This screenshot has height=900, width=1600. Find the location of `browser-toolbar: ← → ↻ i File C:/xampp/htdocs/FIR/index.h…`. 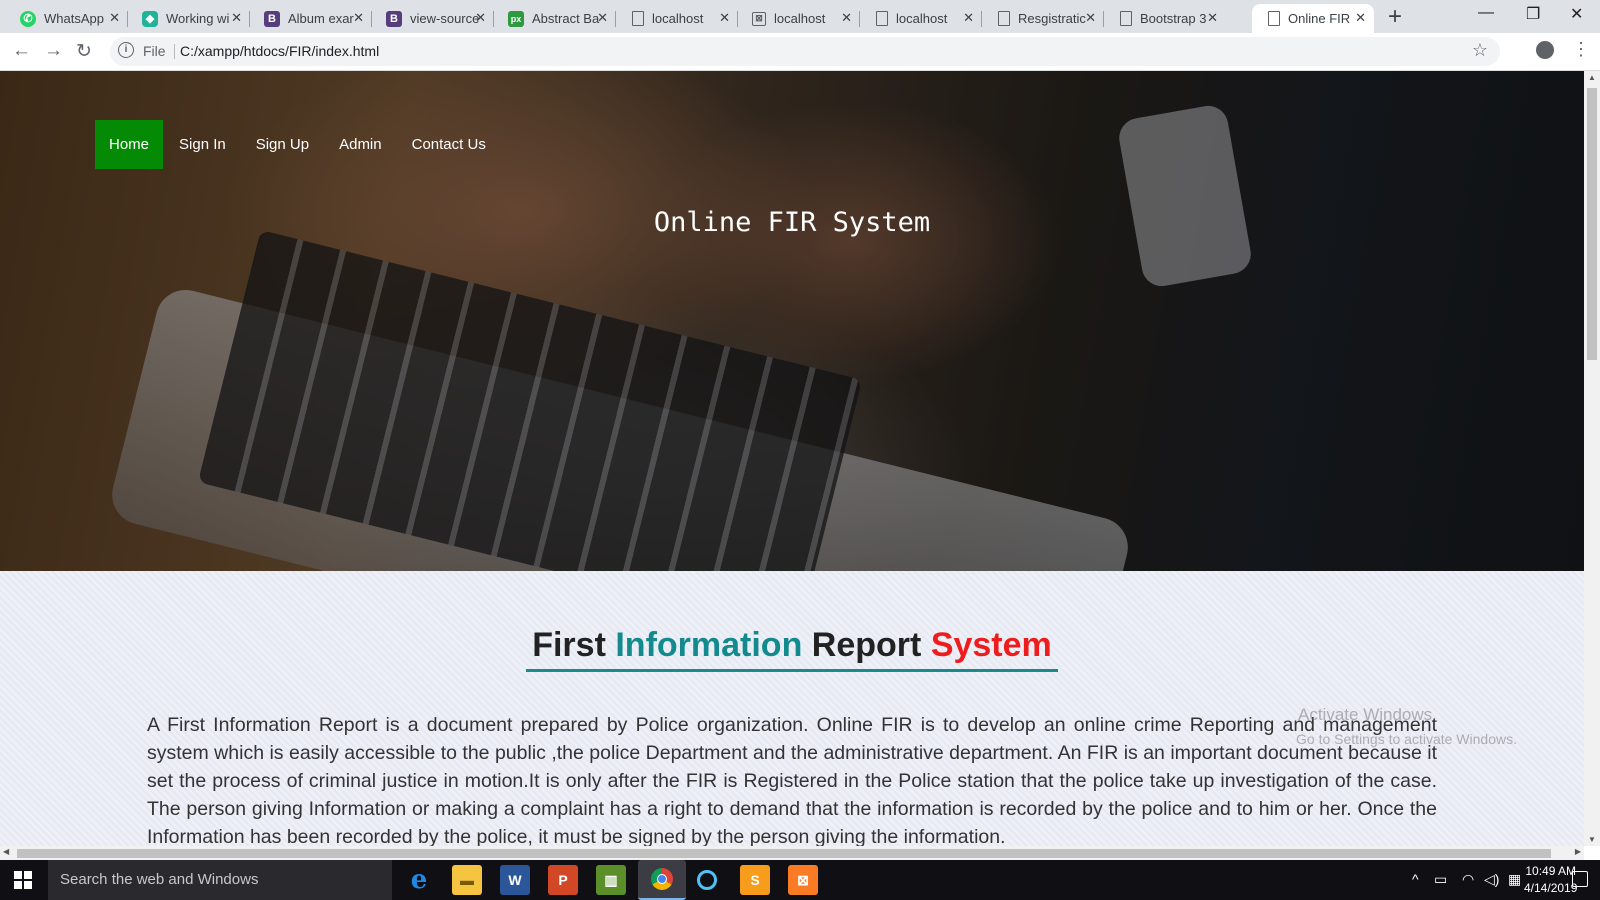

browser-toolbar: ← → ↻ i File C:/xampp/htdocs/FIR/index.h… is located at coordinates (800, 52).